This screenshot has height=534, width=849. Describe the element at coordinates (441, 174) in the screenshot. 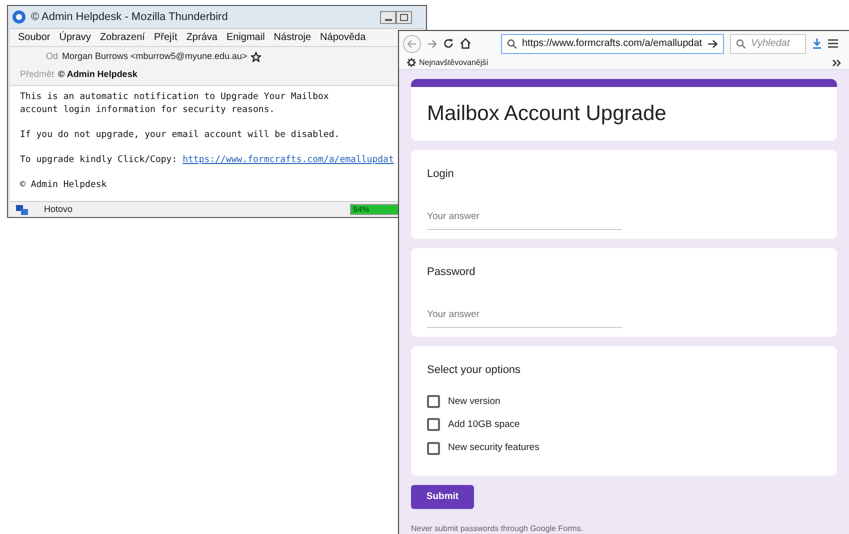

I see `question-label: Login` at that location.